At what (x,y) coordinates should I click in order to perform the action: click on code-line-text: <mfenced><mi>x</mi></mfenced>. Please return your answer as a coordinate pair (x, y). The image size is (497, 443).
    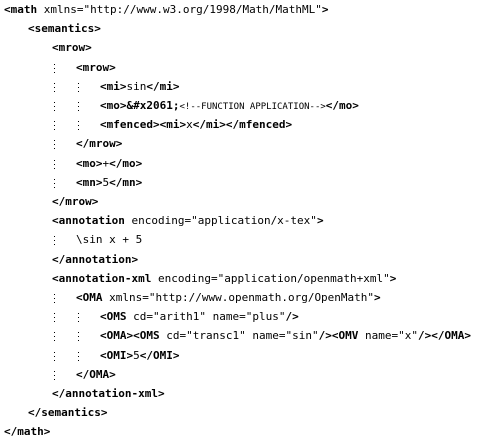
    Looking at the image, I should click on (196, 125).